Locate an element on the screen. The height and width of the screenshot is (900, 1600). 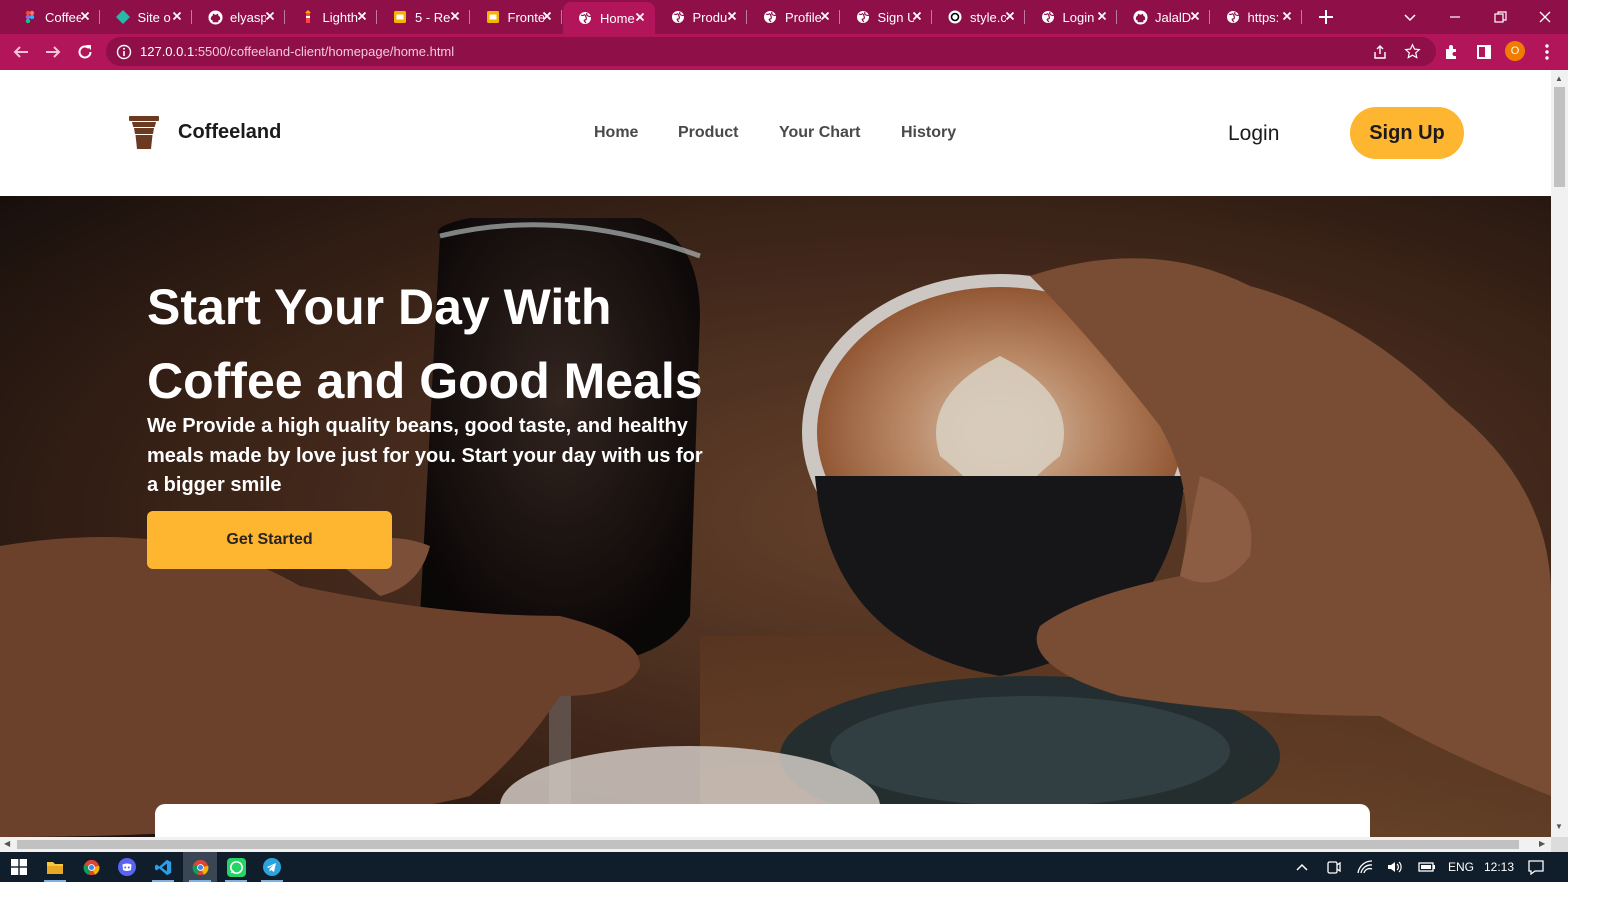
scroll-right-arrow-icon: ▶ is located at coordinates (1542, 844).